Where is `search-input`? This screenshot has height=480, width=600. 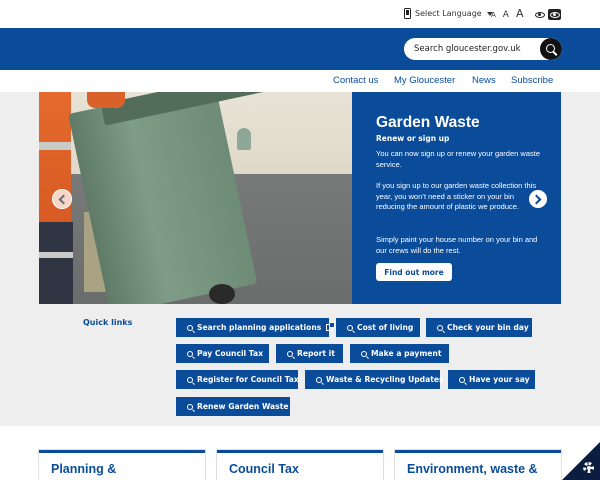
search-input is located at coordinates (472, 49).